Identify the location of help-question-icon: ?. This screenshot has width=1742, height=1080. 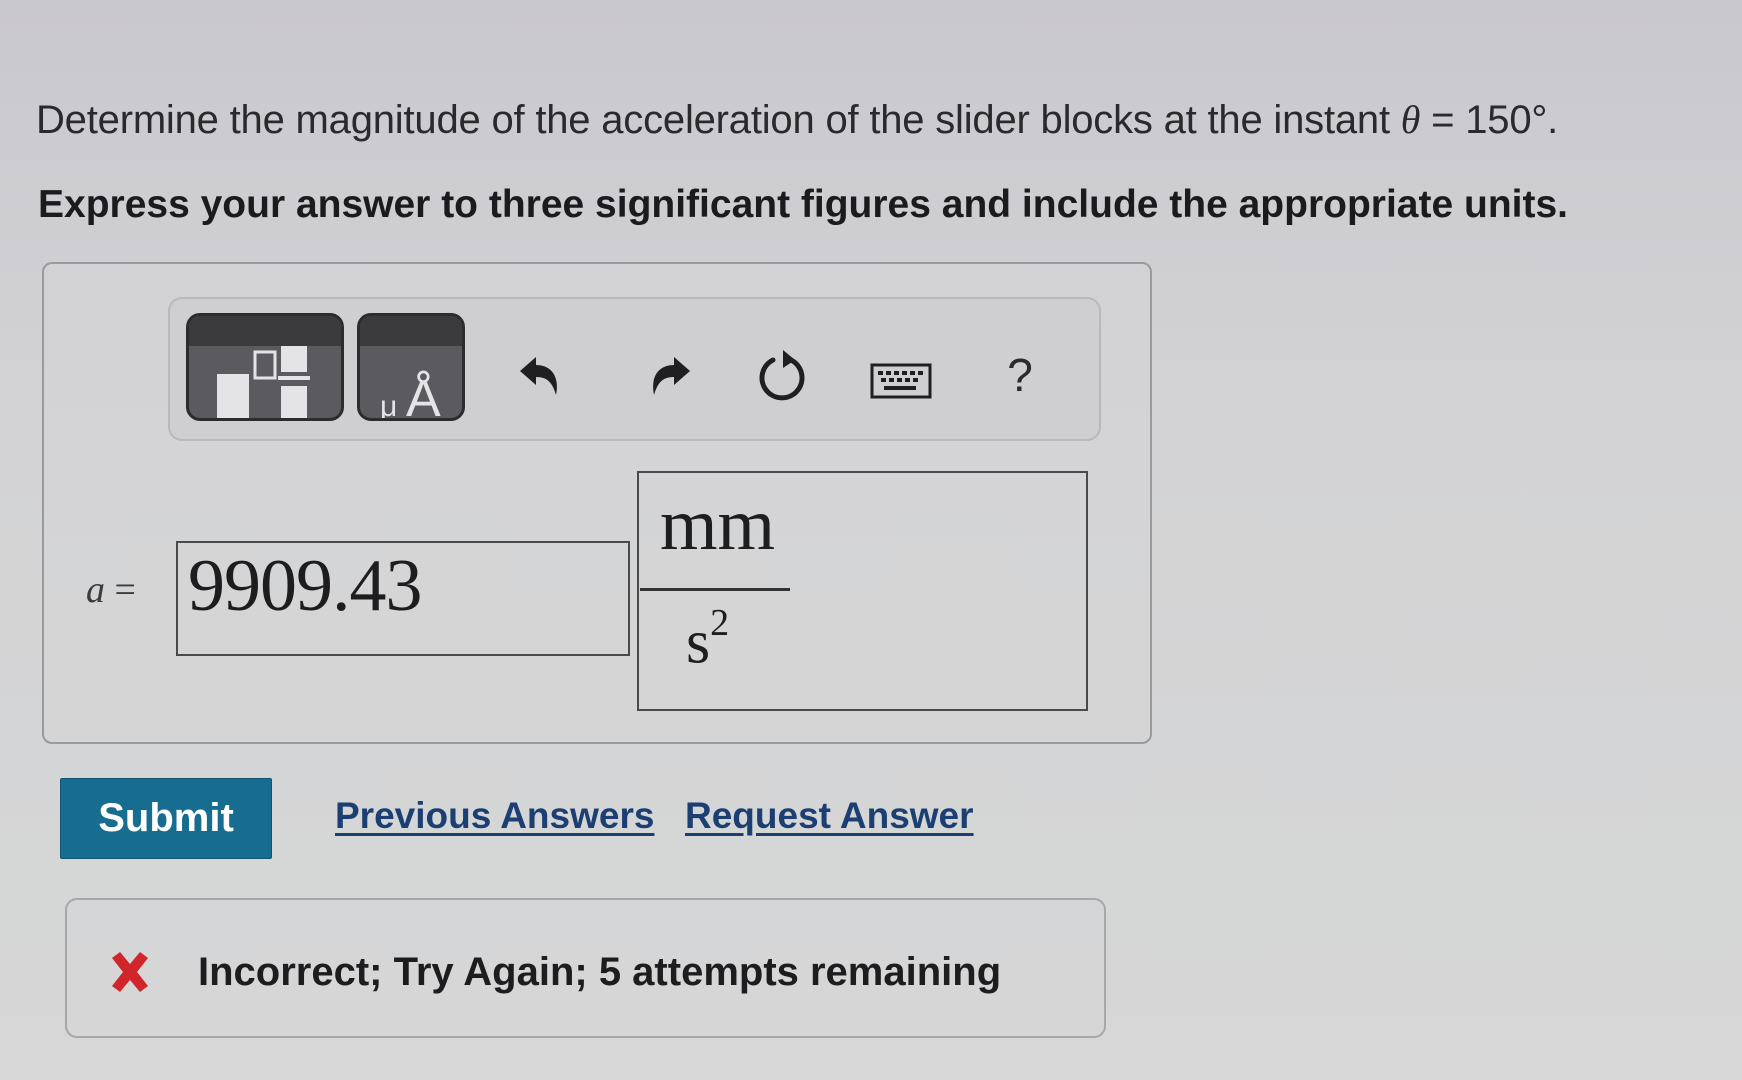
(1020, 375).